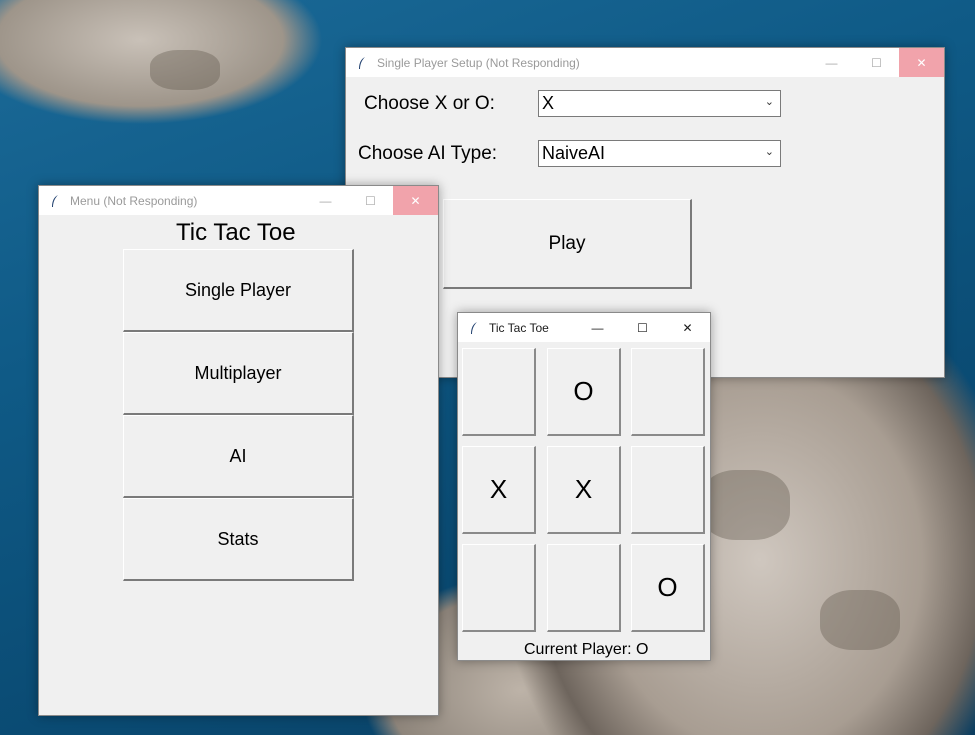 This screenshot has height=735, width=975. What do you see at coordinates (238, 373) in the screenshot?
I see `multiplayer-button: Multiplayer` at bounding box center [238, 373].